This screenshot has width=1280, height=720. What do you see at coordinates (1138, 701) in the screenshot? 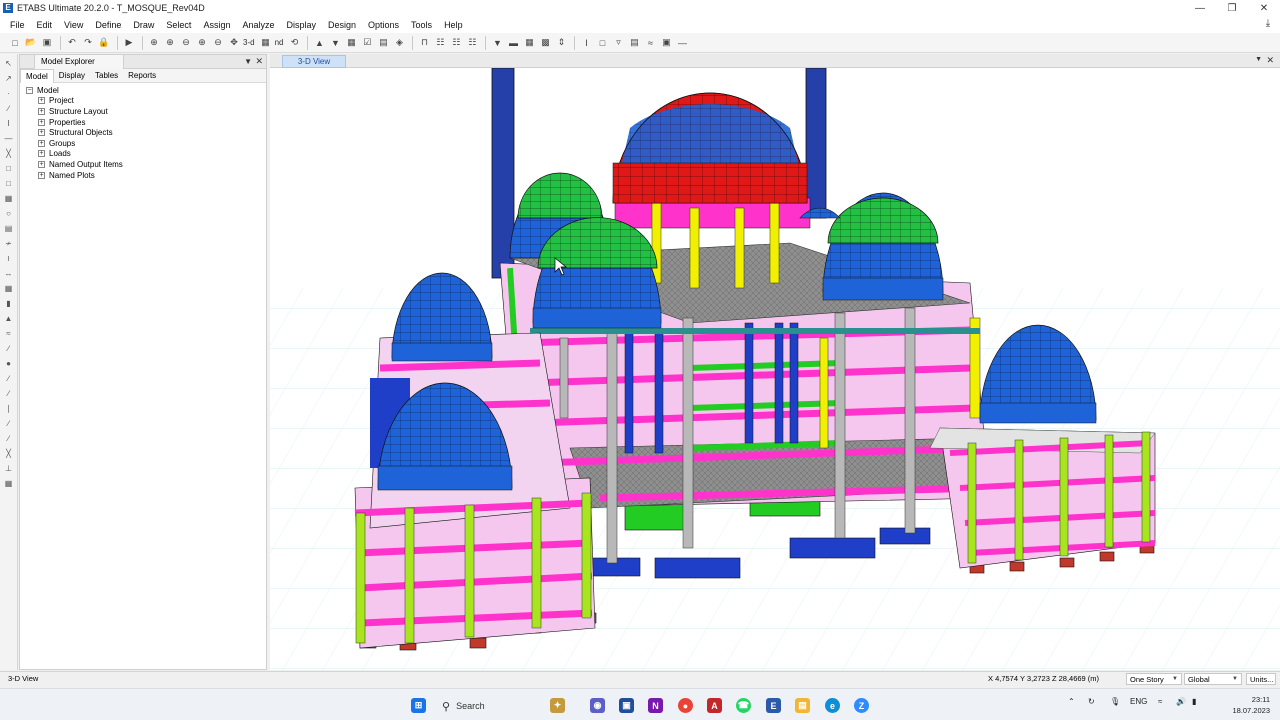
I see `language-indicator: ENG` at bounding box center [1138, 701].